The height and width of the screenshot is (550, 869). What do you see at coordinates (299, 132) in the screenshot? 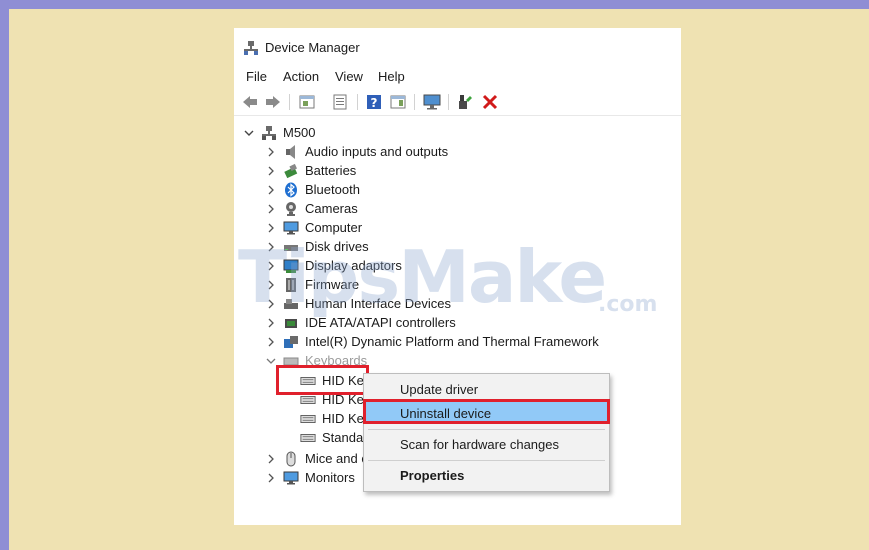
I see `root-label: M500` at bounding box center [299, 132].